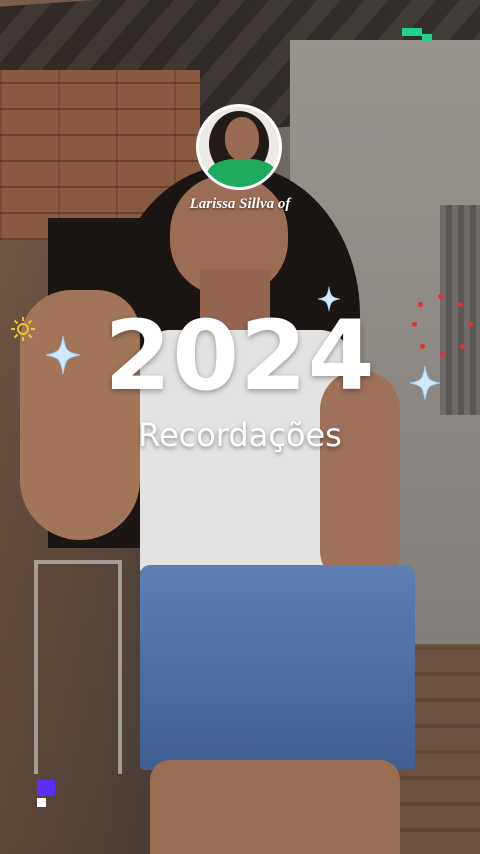 The image size is (480, 854). I want to click on year-title: 2024, so click(240, 356).